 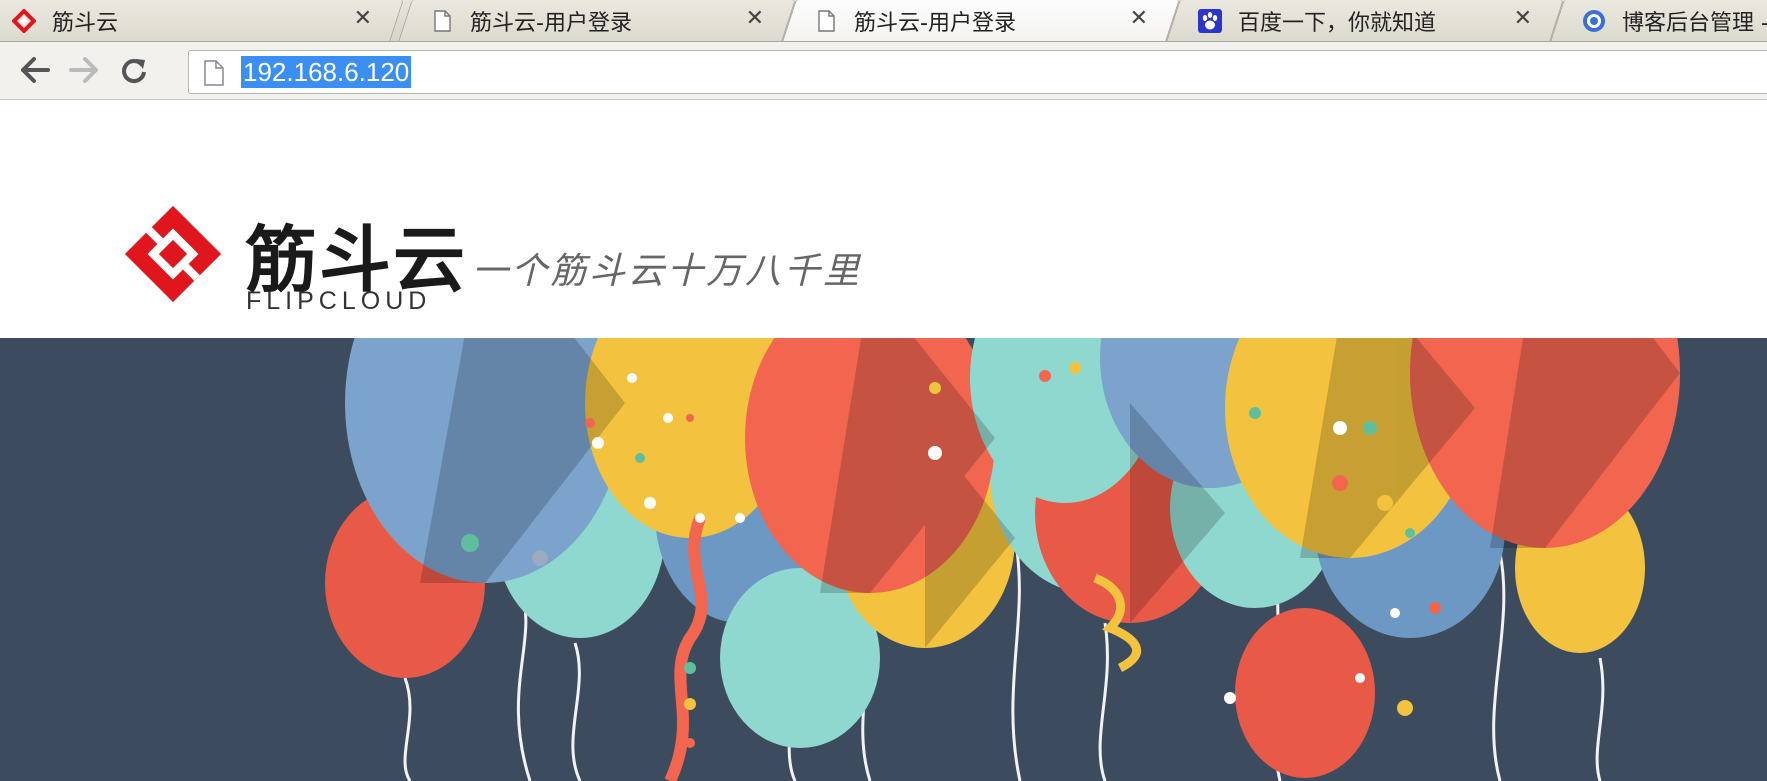 I want to click on address-bar: 192.168.6.120, so click(x=977, y=72).